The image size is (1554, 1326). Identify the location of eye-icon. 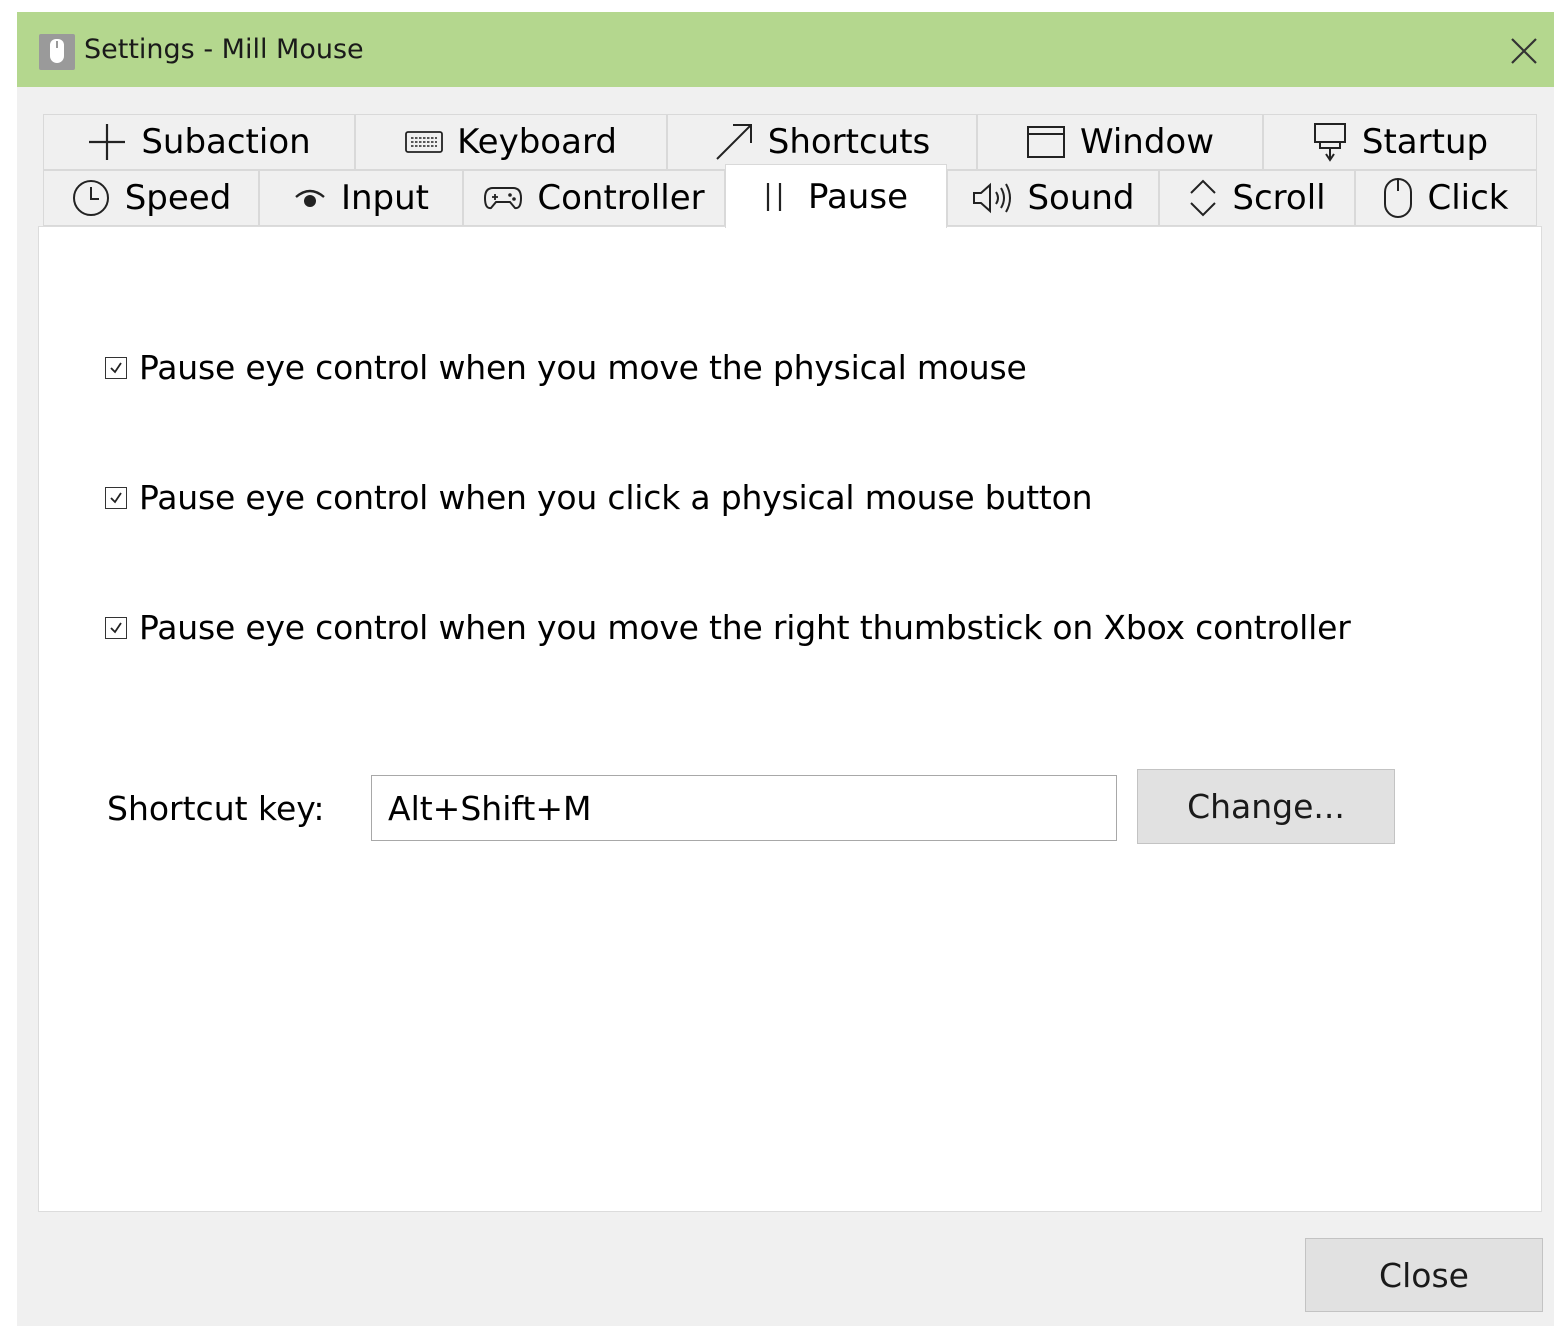
(310, 198).